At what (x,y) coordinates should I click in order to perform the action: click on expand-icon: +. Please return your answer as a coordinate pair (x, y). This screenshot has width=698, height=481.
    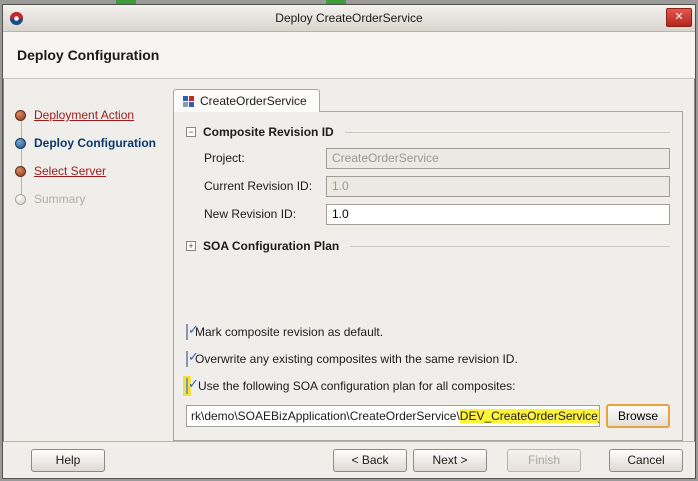
    Looking at the image, I should click on (191, 246).